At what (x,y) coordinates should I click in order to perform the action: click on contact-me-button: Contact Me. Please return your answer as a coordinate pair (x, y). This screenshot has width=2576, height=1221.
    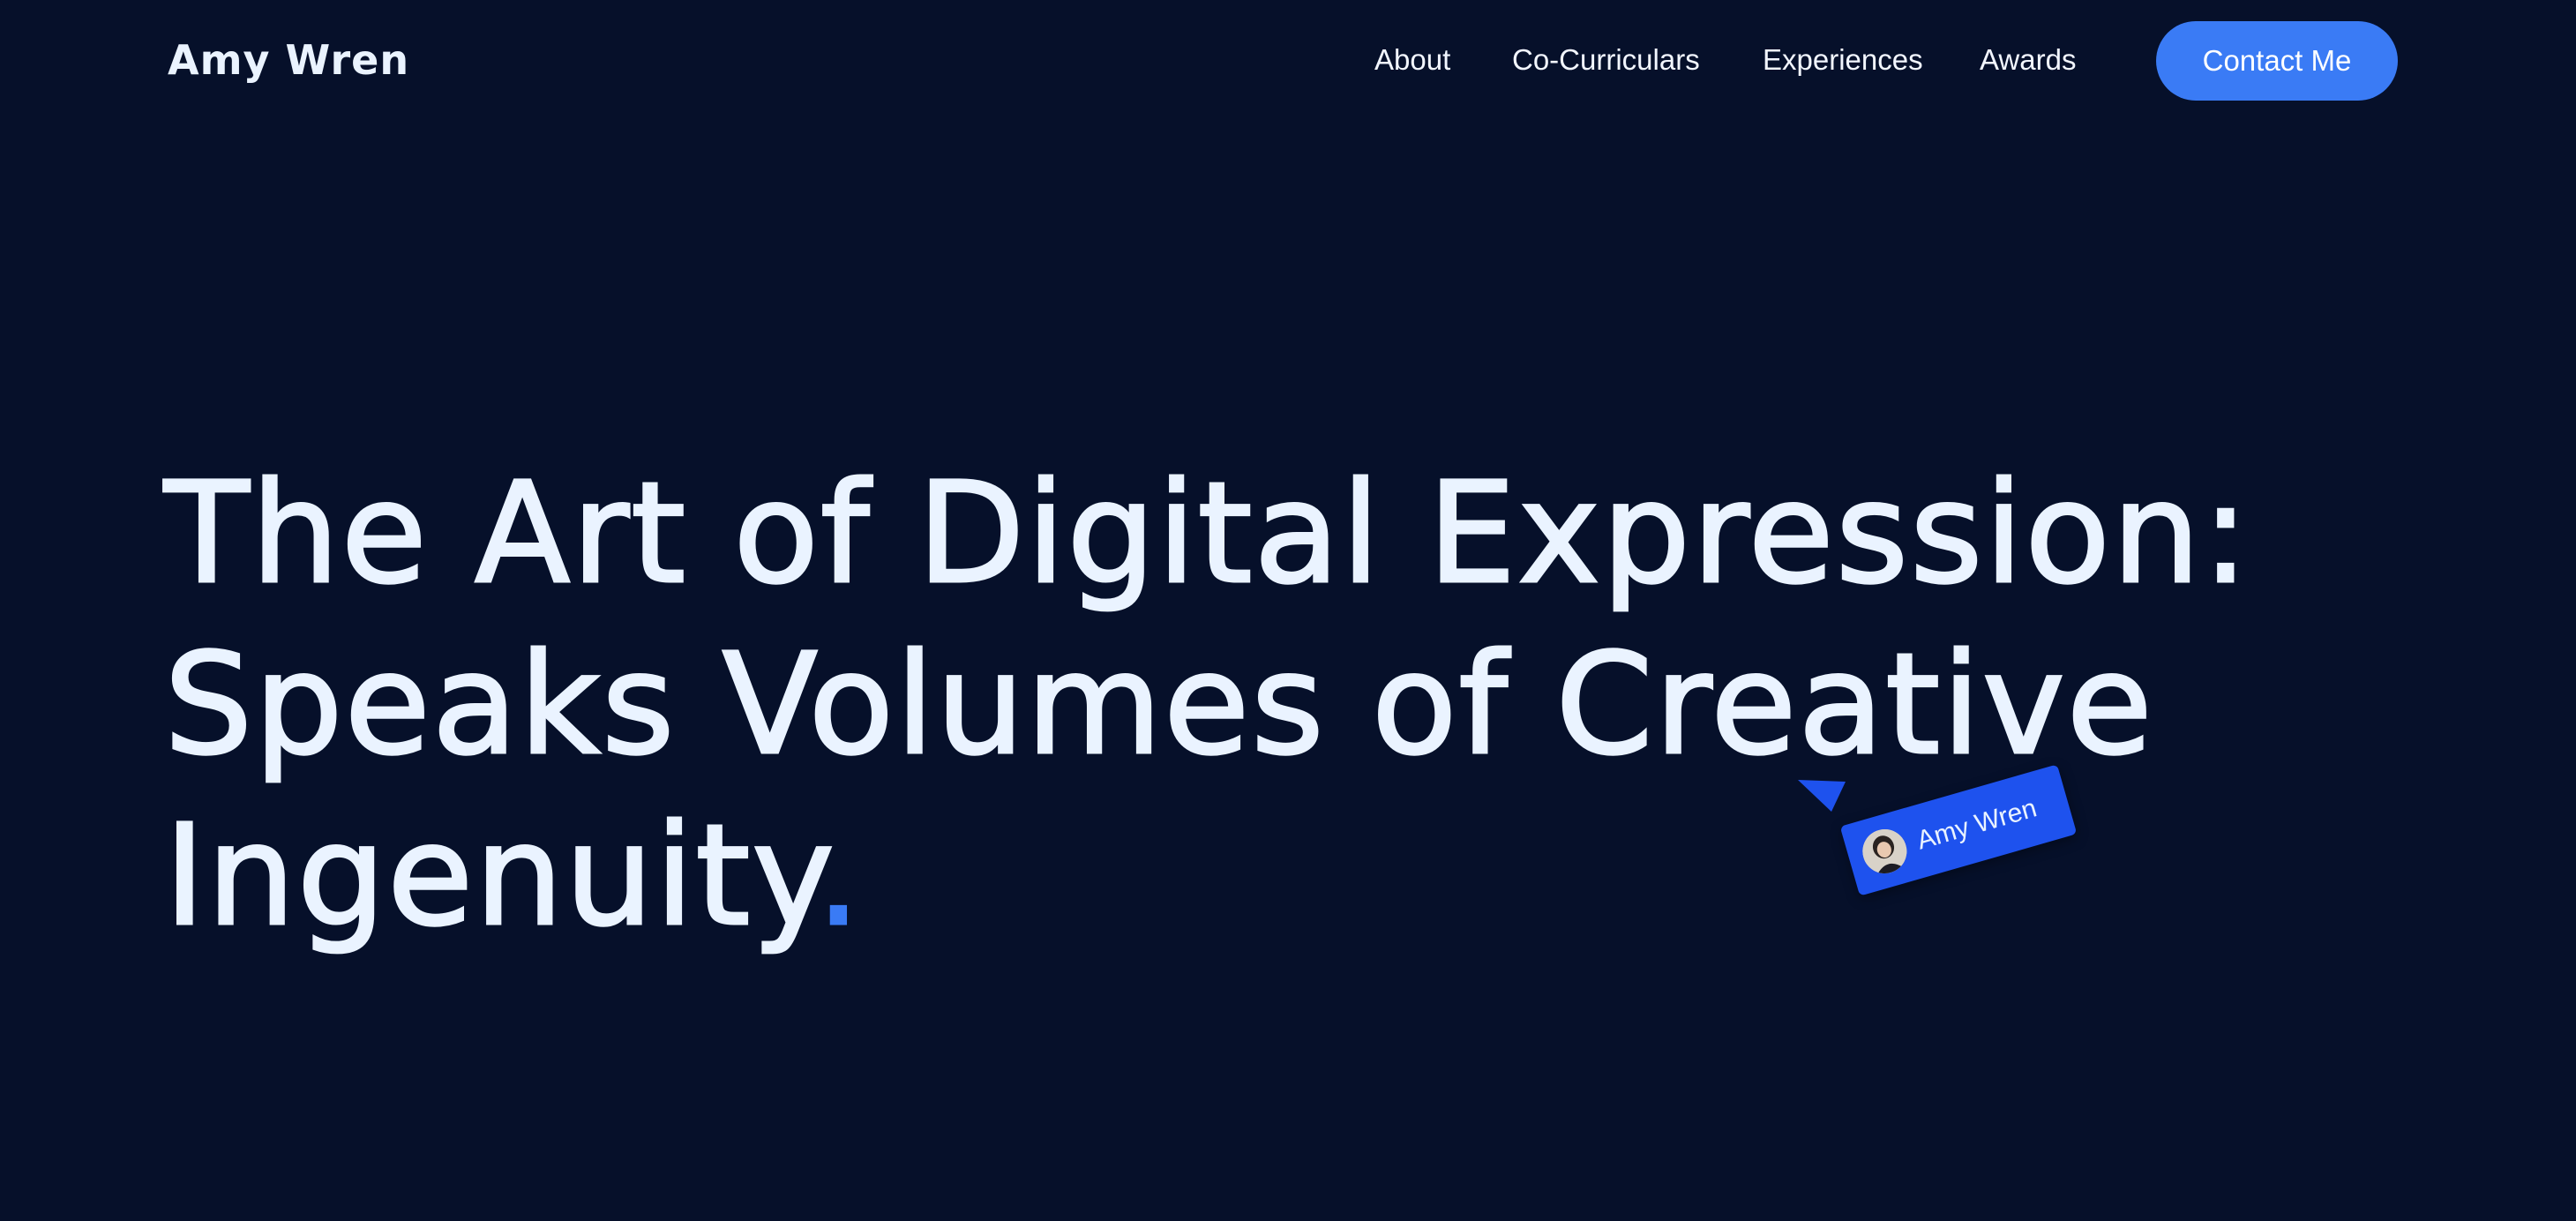
    Looking at the image, I should click on (2277, 61).